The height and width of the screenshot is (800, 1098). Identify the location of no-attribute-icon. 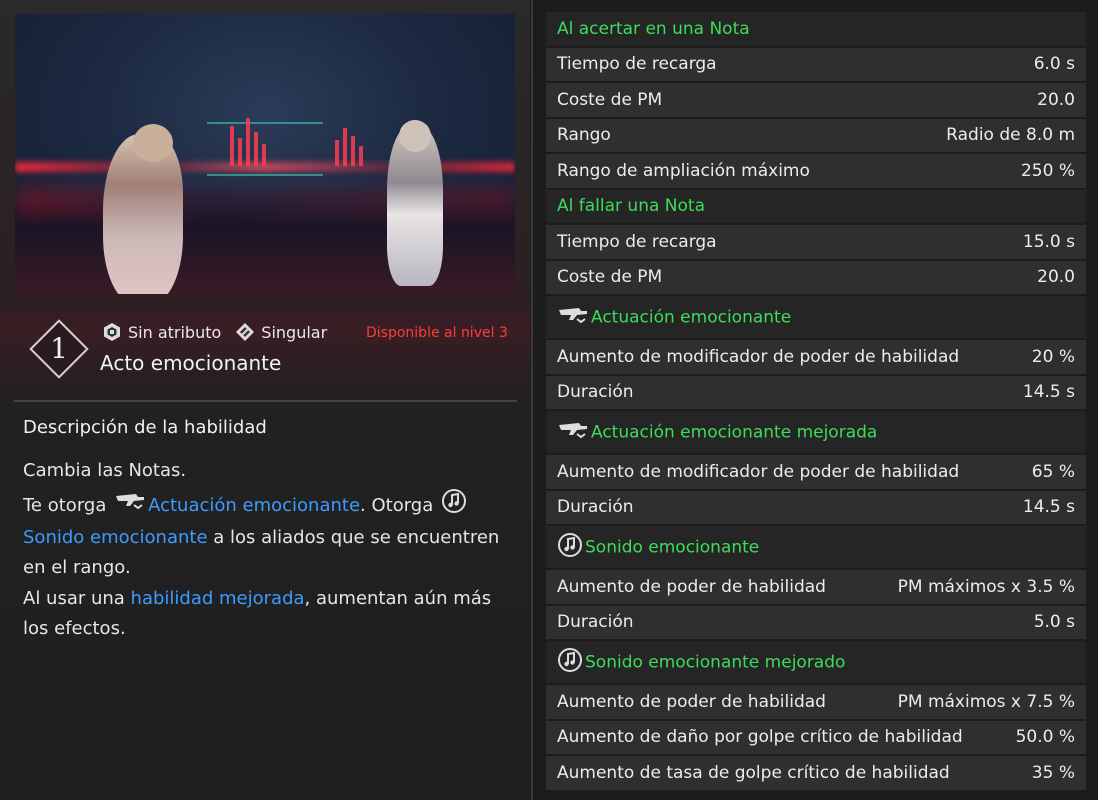
(112, 332).